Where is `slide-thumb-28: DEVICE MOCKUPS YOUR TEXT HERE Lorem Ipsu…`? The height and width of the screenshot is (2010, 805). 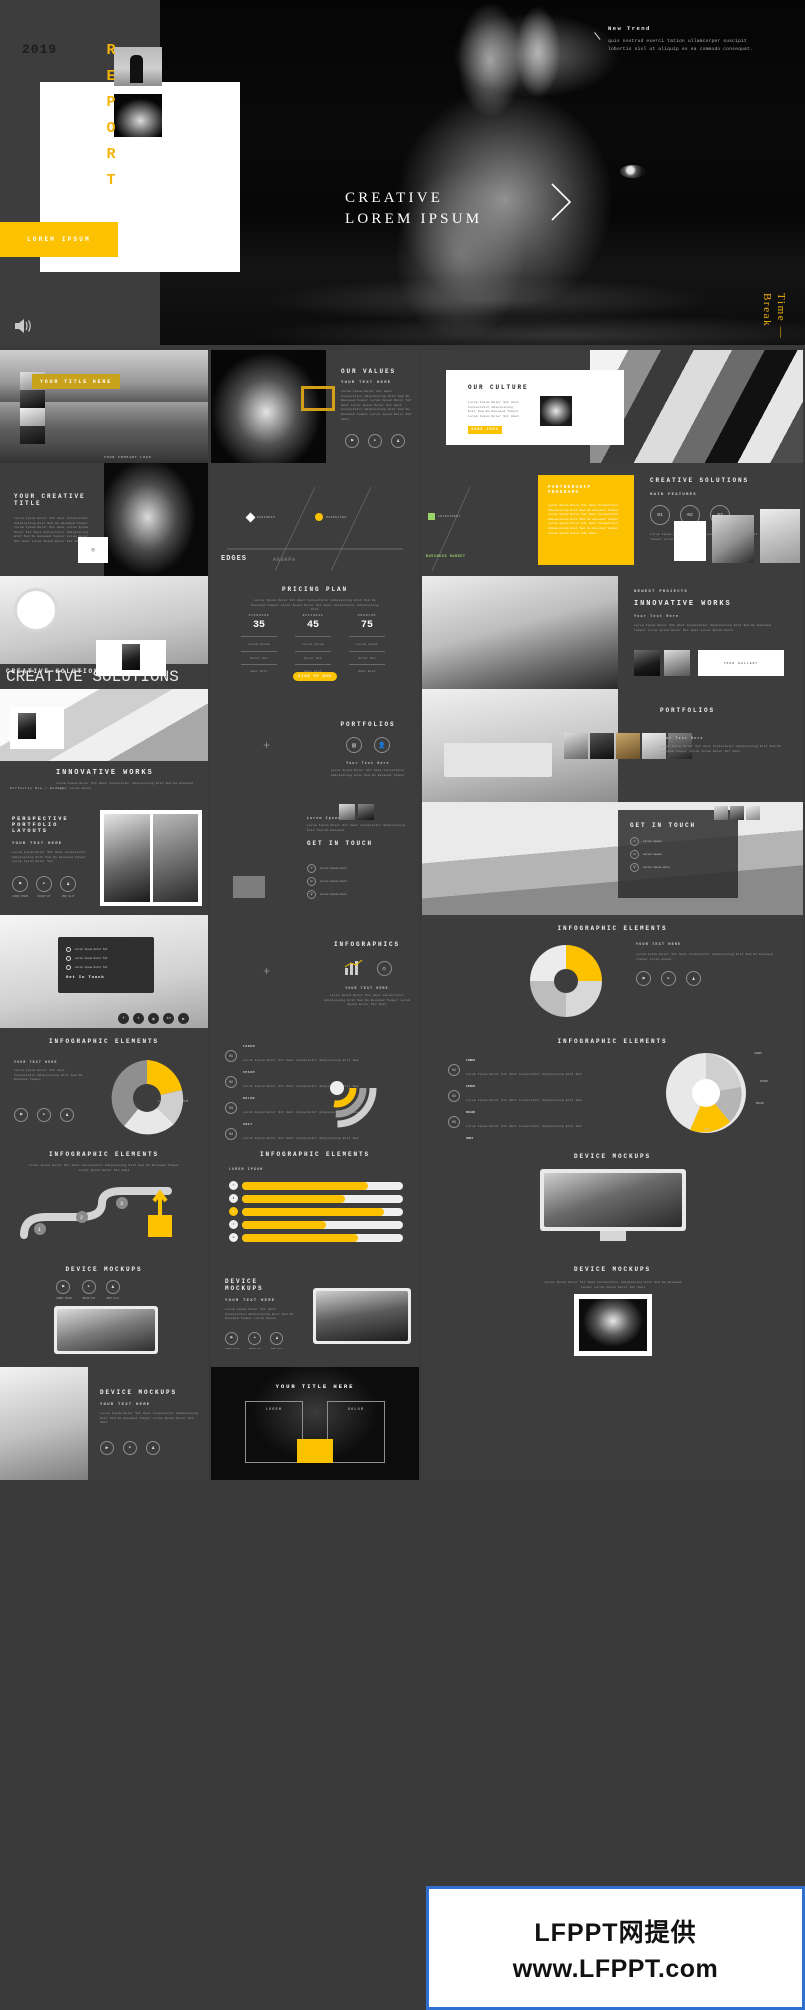
slide-thumb-28: DEVICE MOCKUPS YOUR TEXT HERE Lorem Ipsu… is located at coordinates (104, 1423).